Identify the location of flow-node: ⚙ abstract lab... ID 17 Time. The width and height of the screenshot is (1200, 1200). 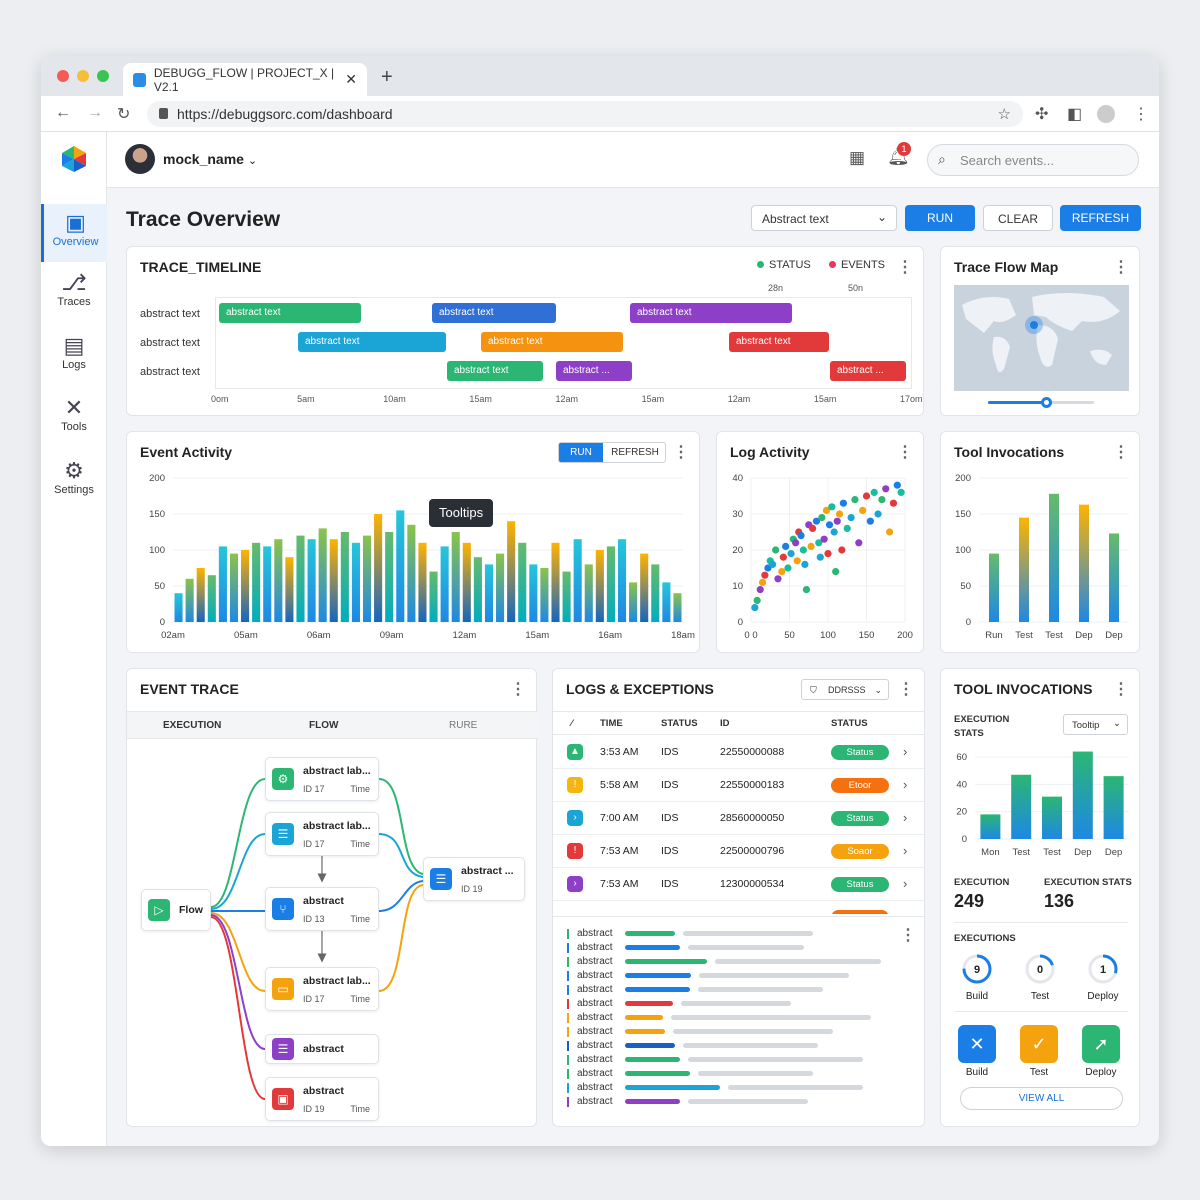
(322, 779).